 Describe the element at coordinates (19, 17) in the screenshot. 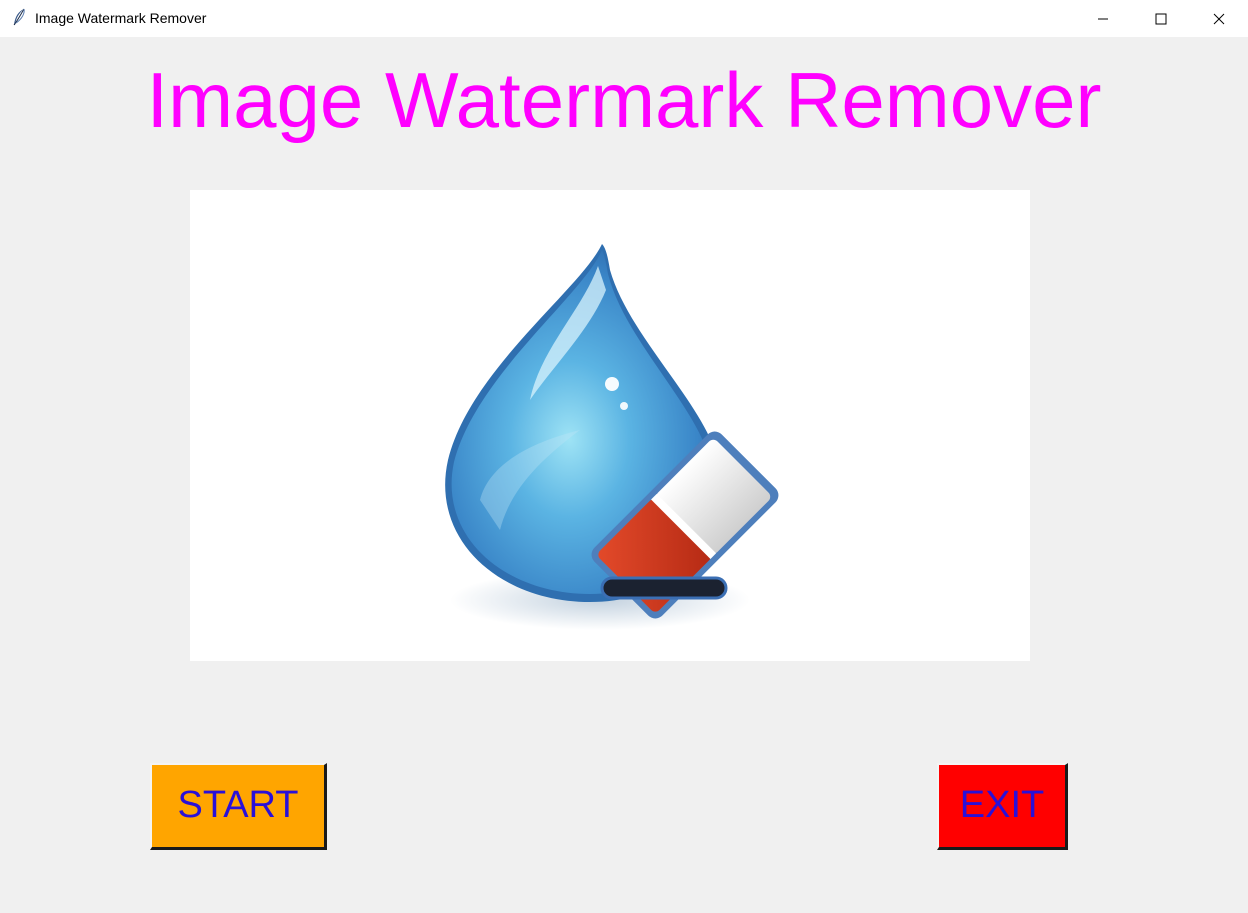

I see `feather-icon` at that location.